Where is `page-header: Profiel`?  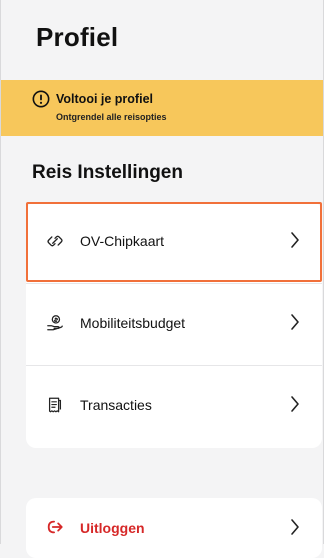 page-header: Profiel is located at coordinates (162, 40).